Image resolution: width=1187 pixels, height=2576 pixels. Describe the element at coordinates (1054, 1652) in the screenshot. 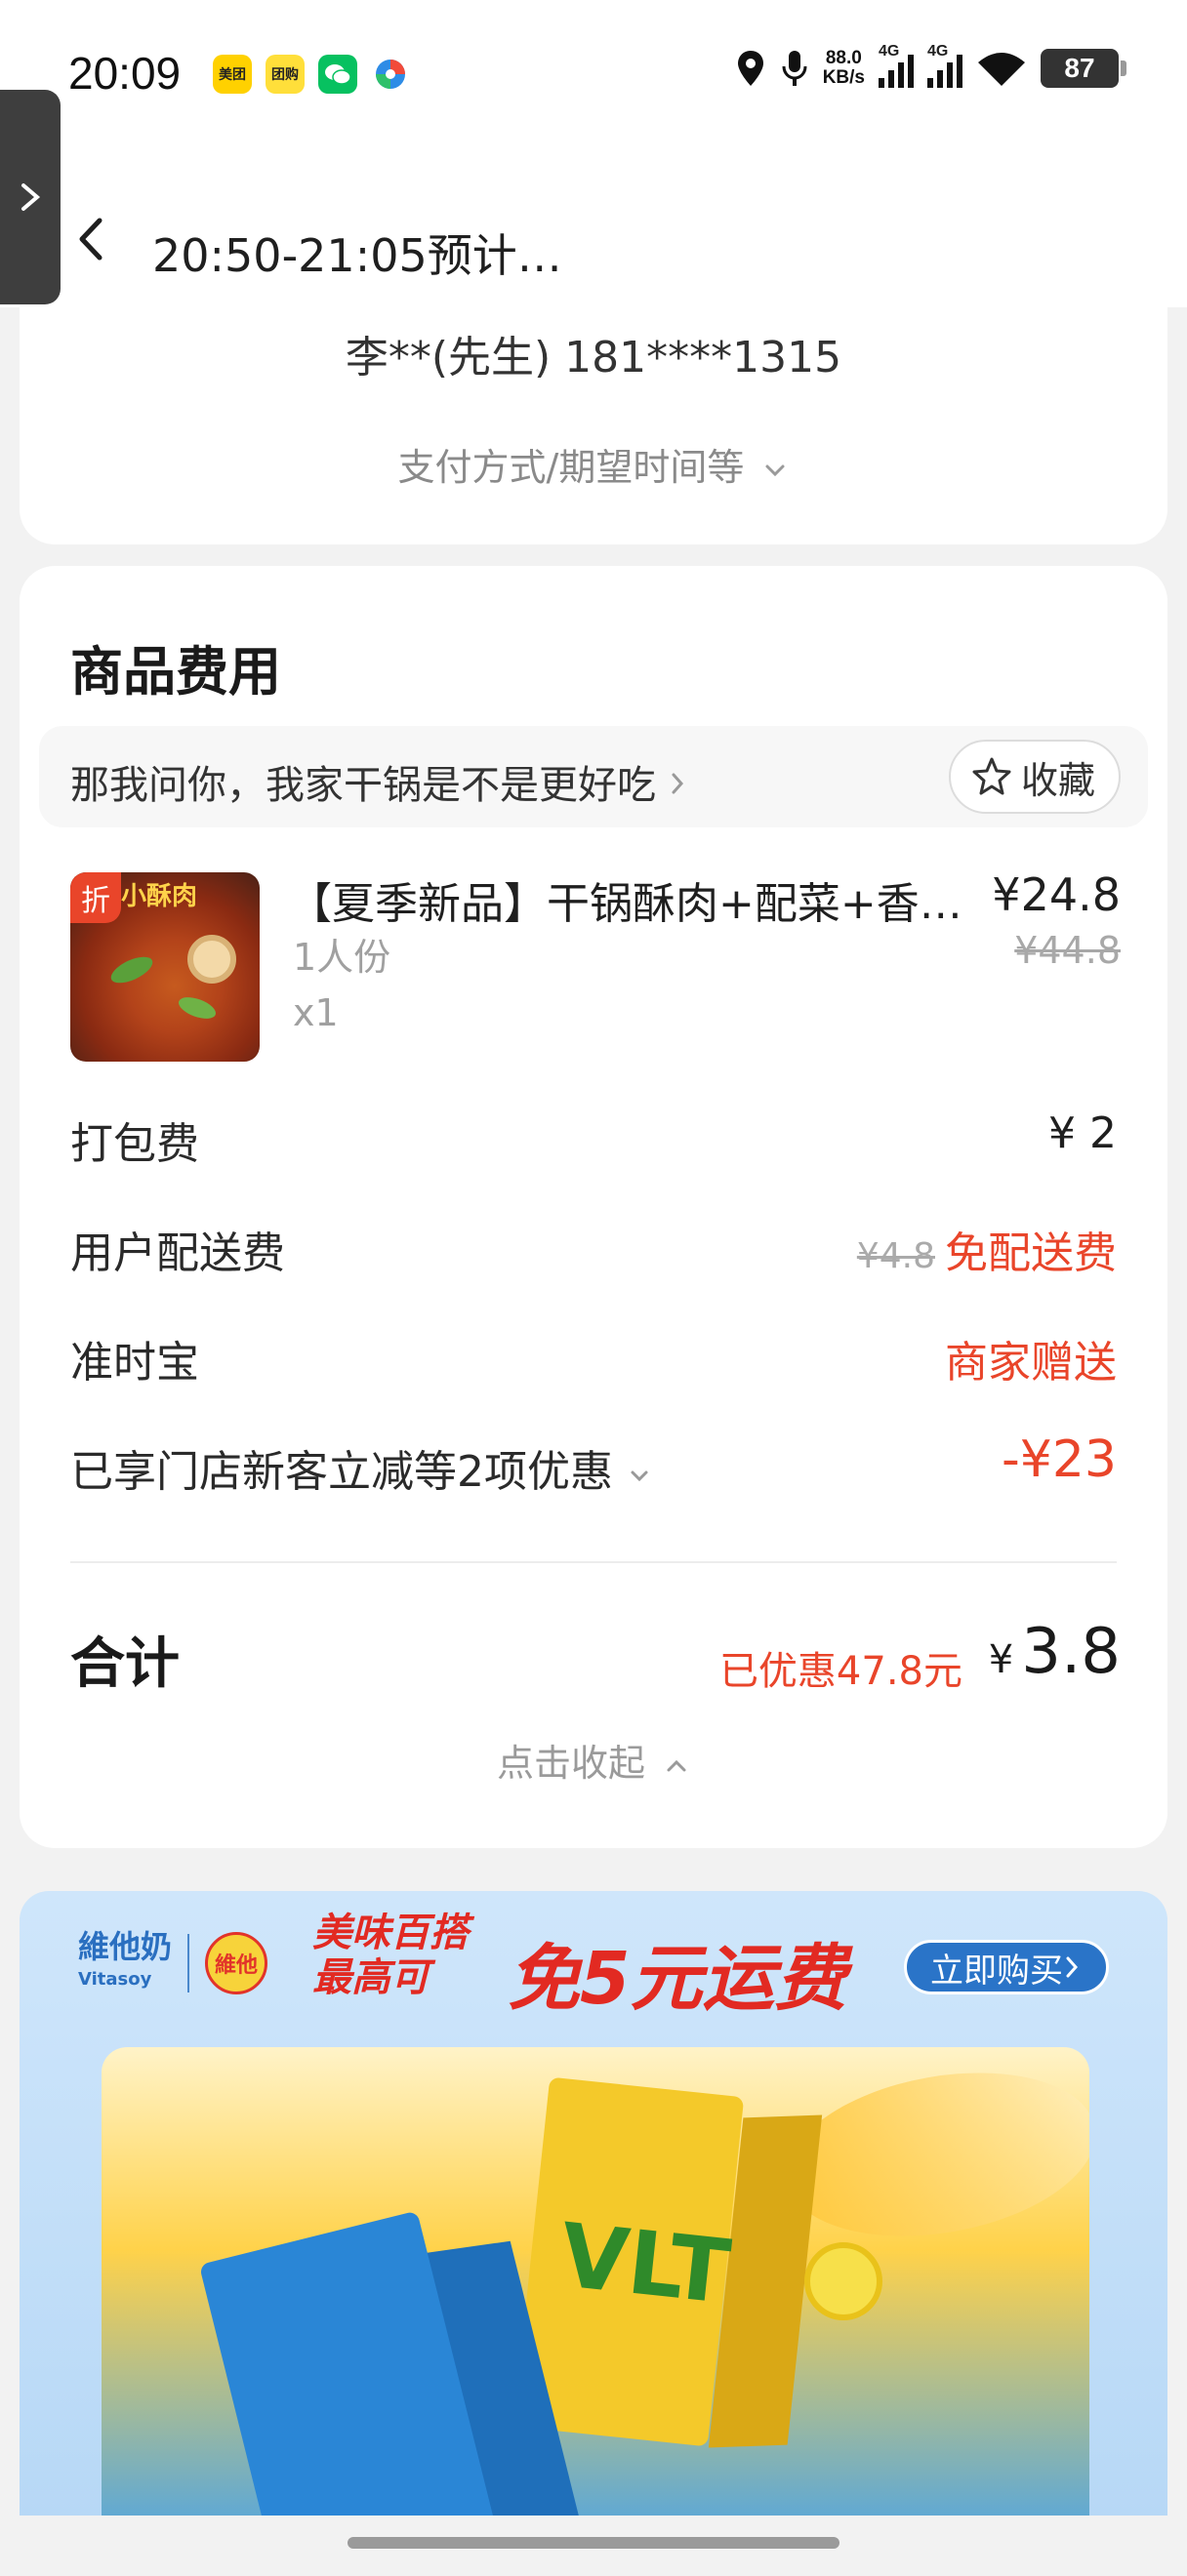

I see `total-amount: ¥3.8` at that location.